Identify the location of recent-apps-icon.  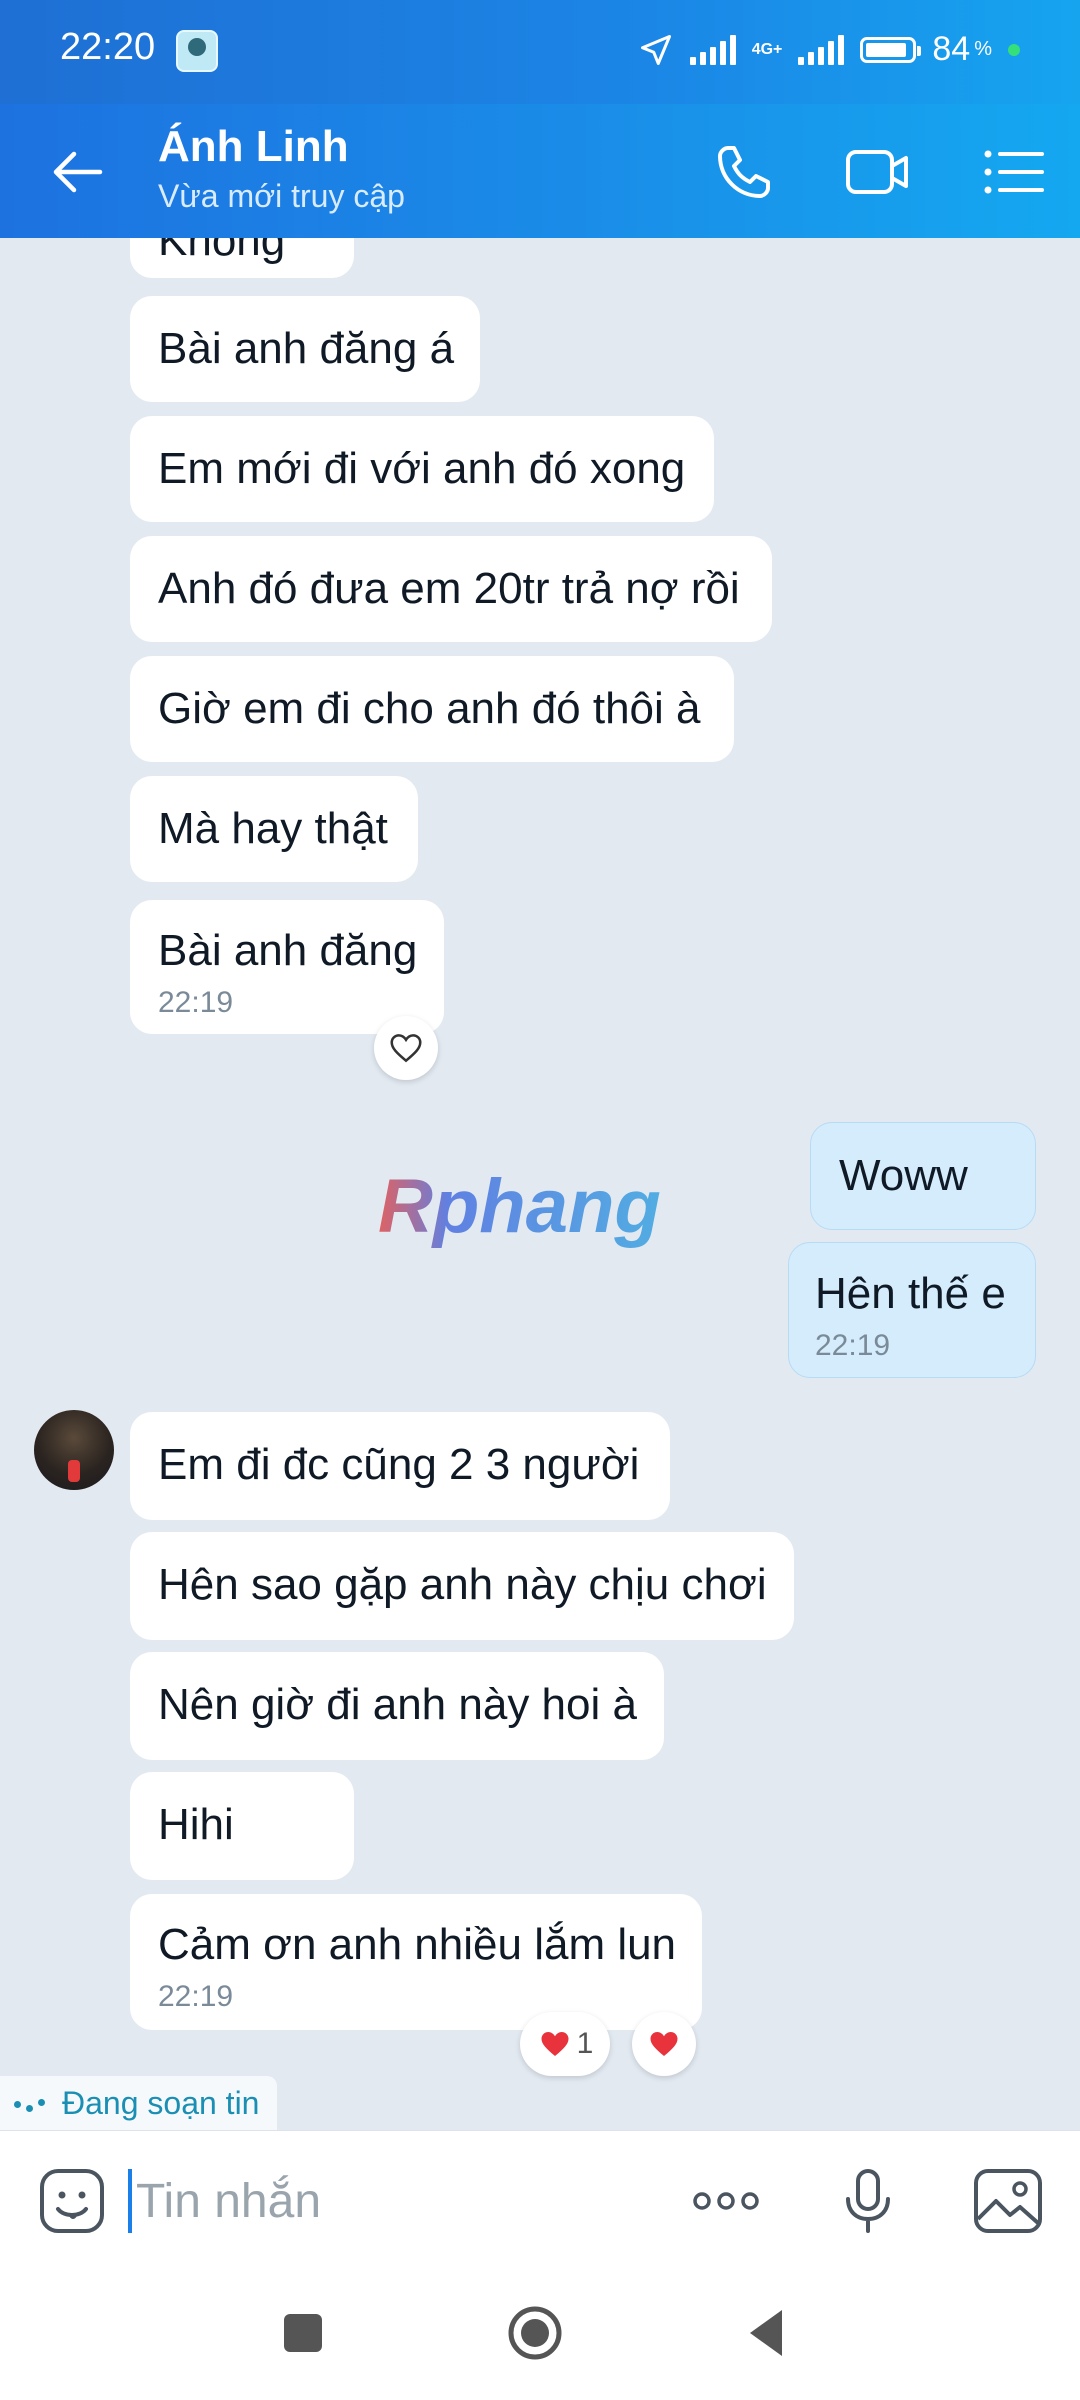
(303, 2333).